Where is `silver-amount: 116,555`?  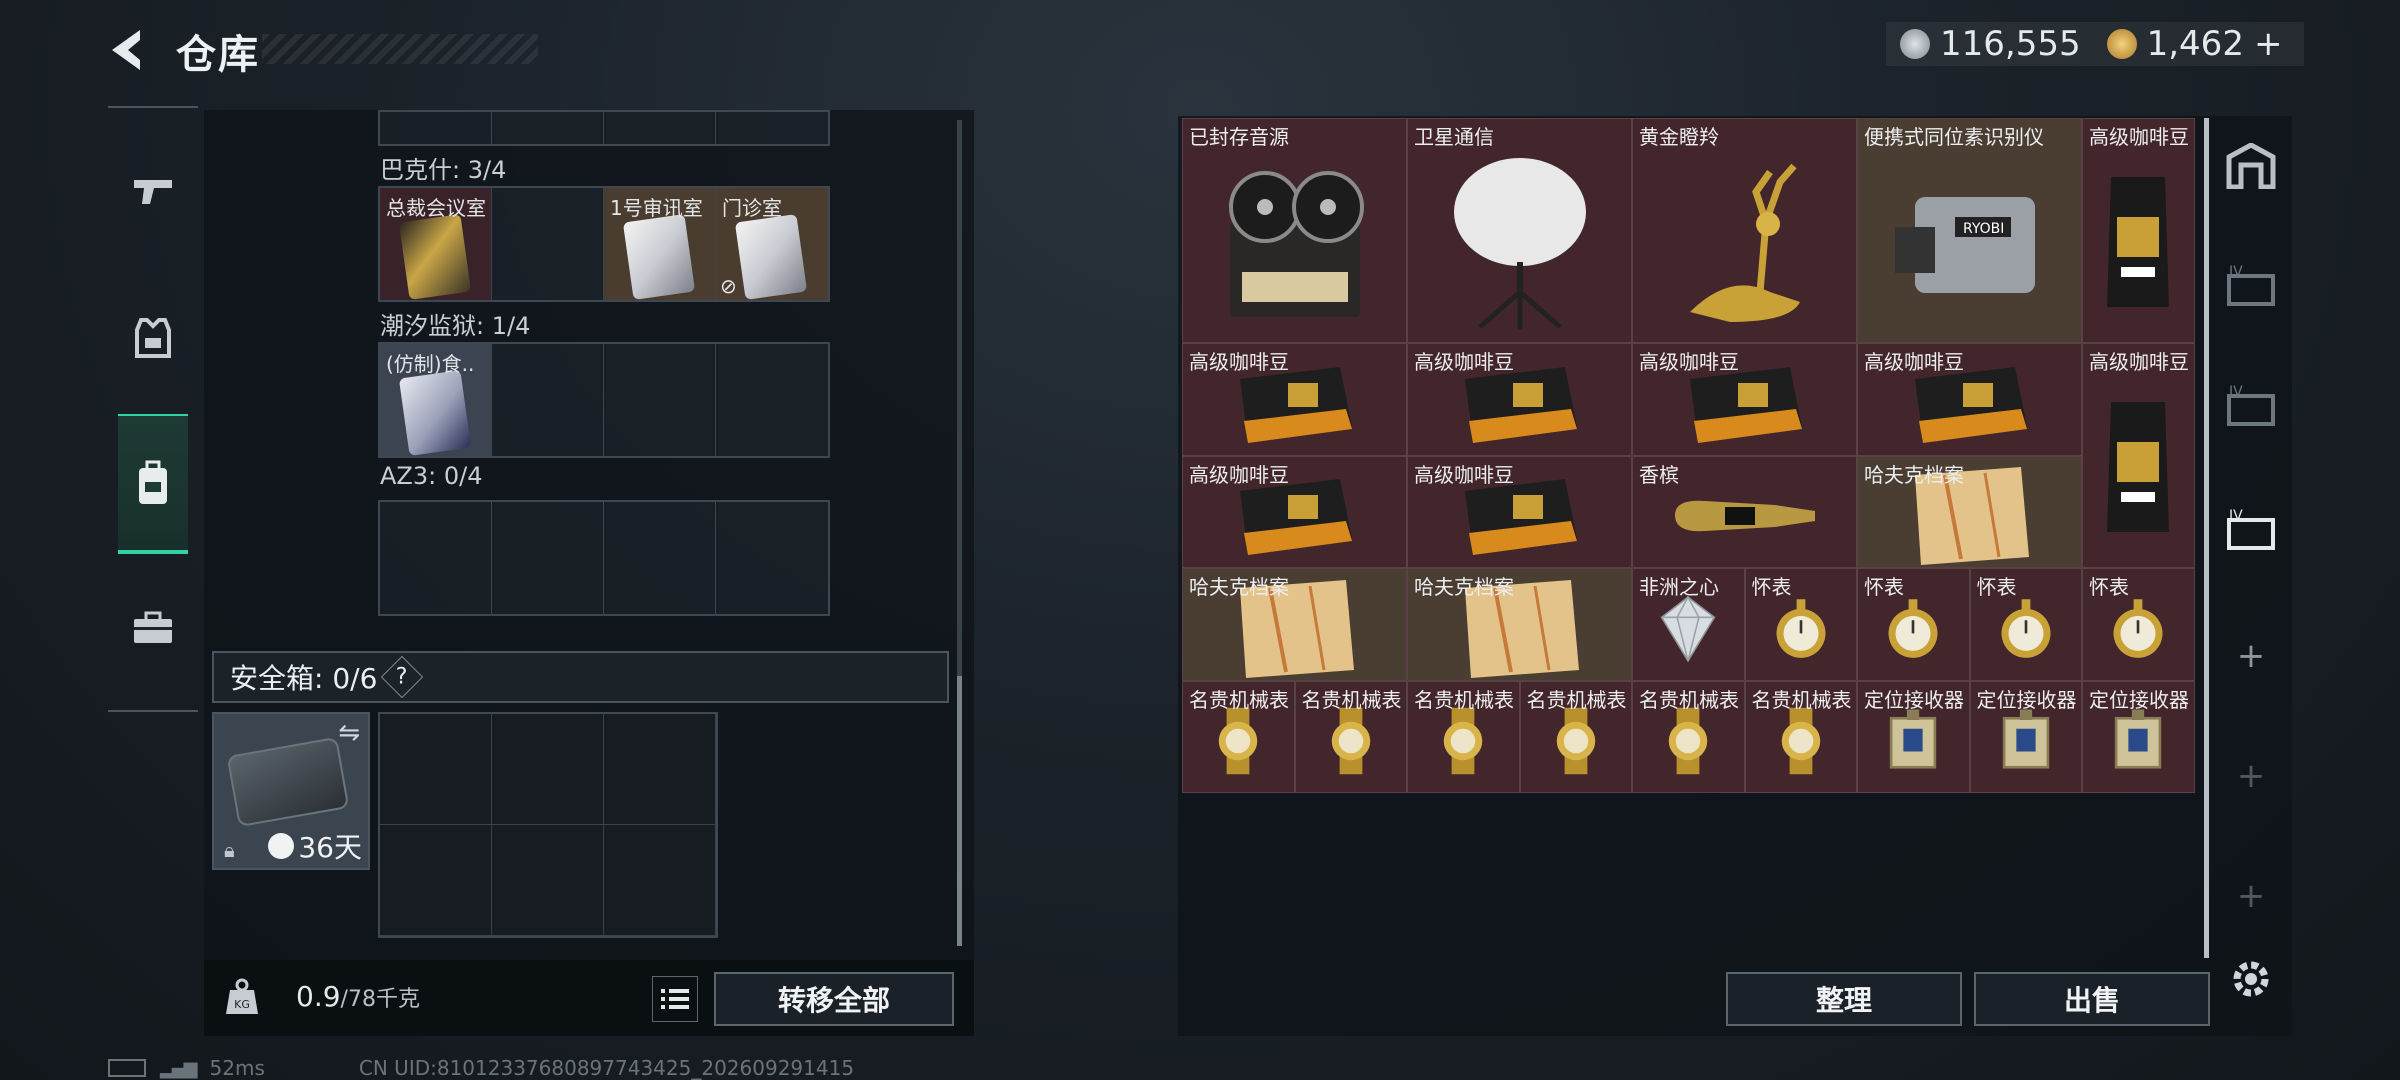 silver-amount: 116,555 is located at coordinates (2010, 44).